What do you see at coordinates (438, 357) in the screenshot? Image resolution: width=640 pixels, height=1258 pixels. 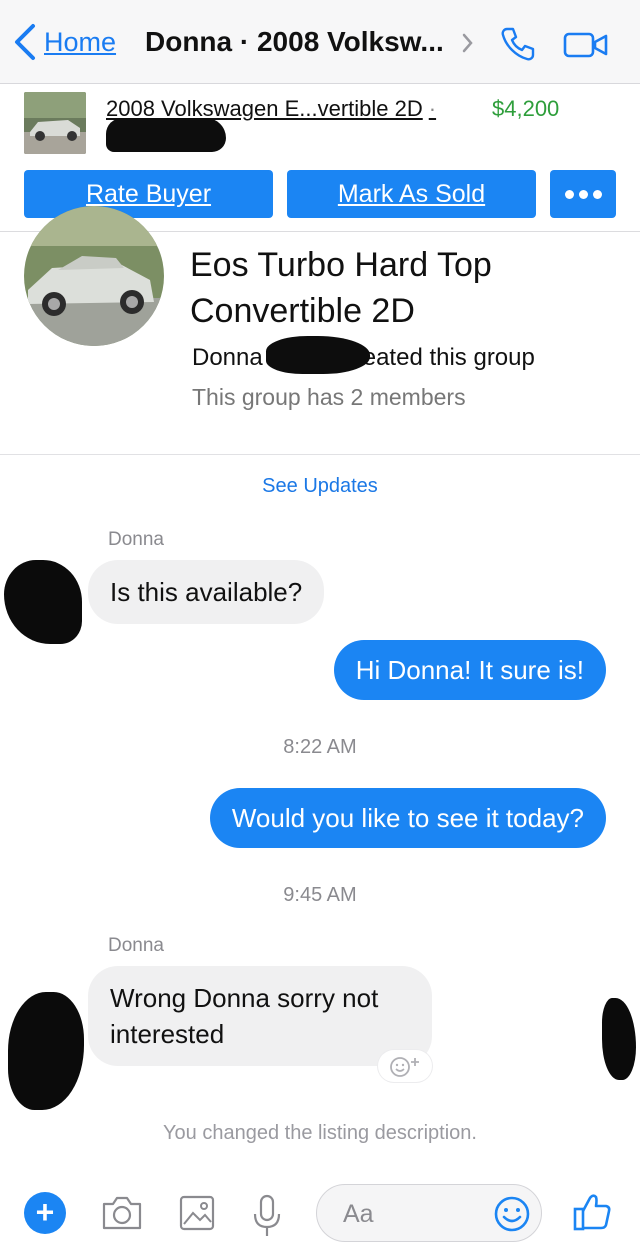 I see `created-text: created this group` at bounding box center [438, 357].